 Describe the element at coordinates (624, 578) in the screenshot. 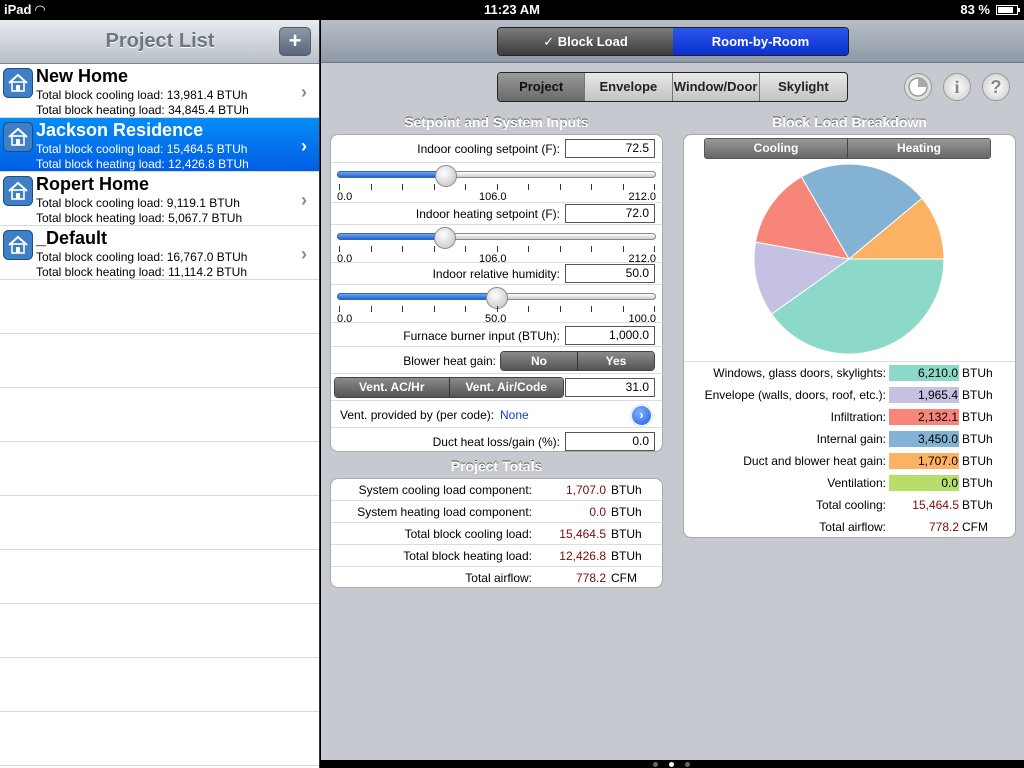

I see `totals-unit: CFM` at that location.